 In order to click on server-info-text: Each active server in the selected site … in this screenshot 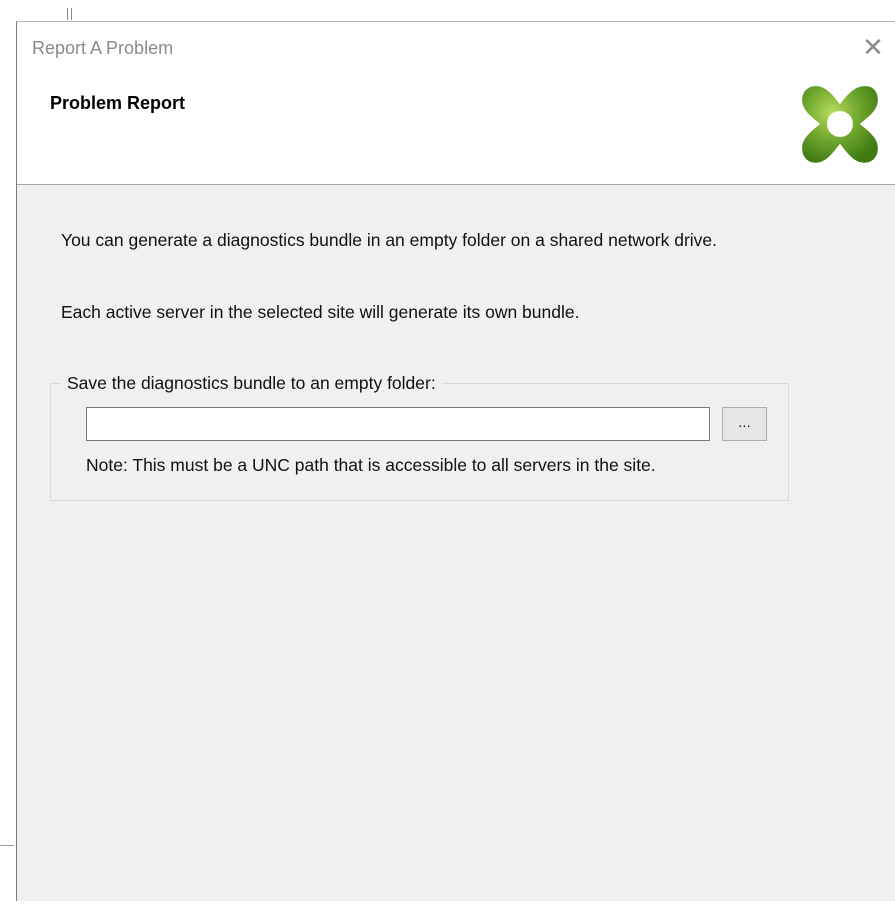, I will do `click(320, 312)`.